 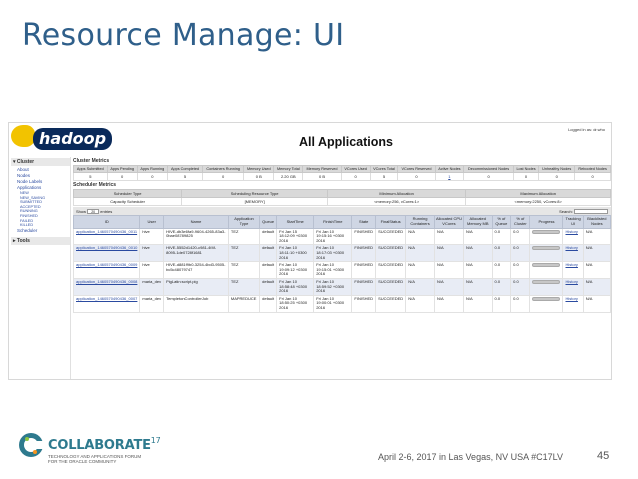 What do you see at coordinates (90, 169) in the screenshot?
I see `metric-header: Apps Submitted` at bounding box center [90, 169].